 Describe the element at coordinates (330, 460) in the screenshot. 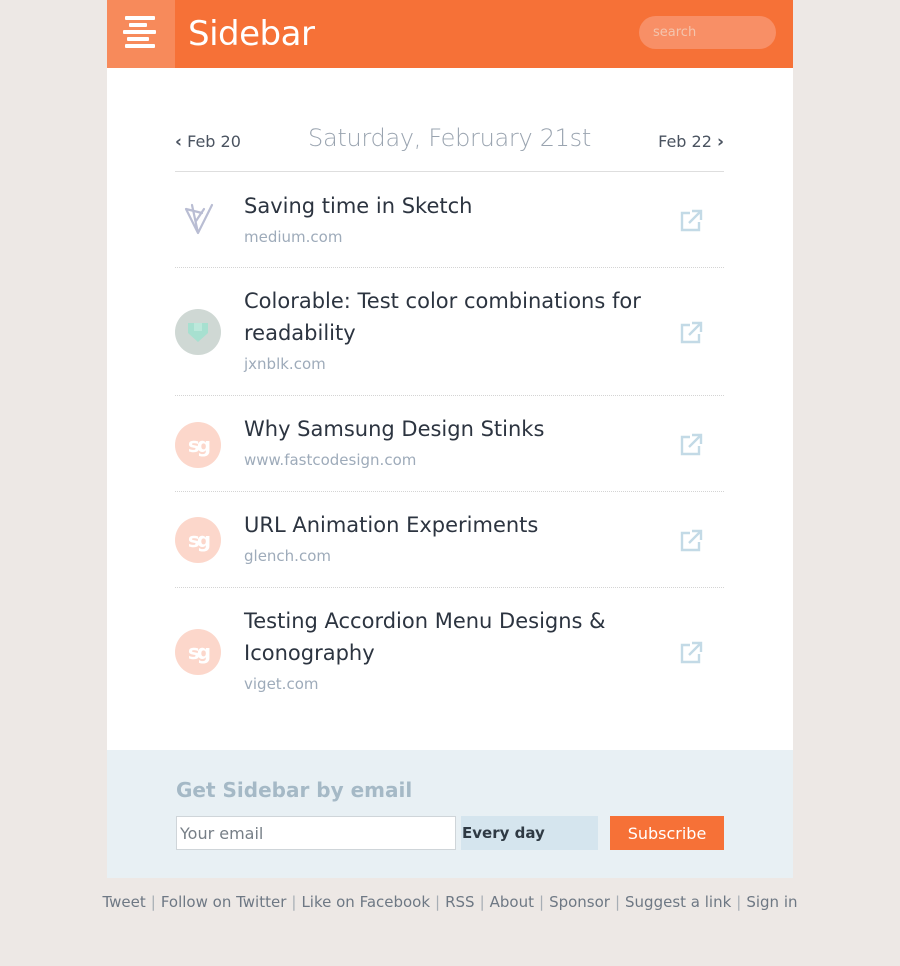

I see `link-domain: www.fastcodesign.com` at that location.